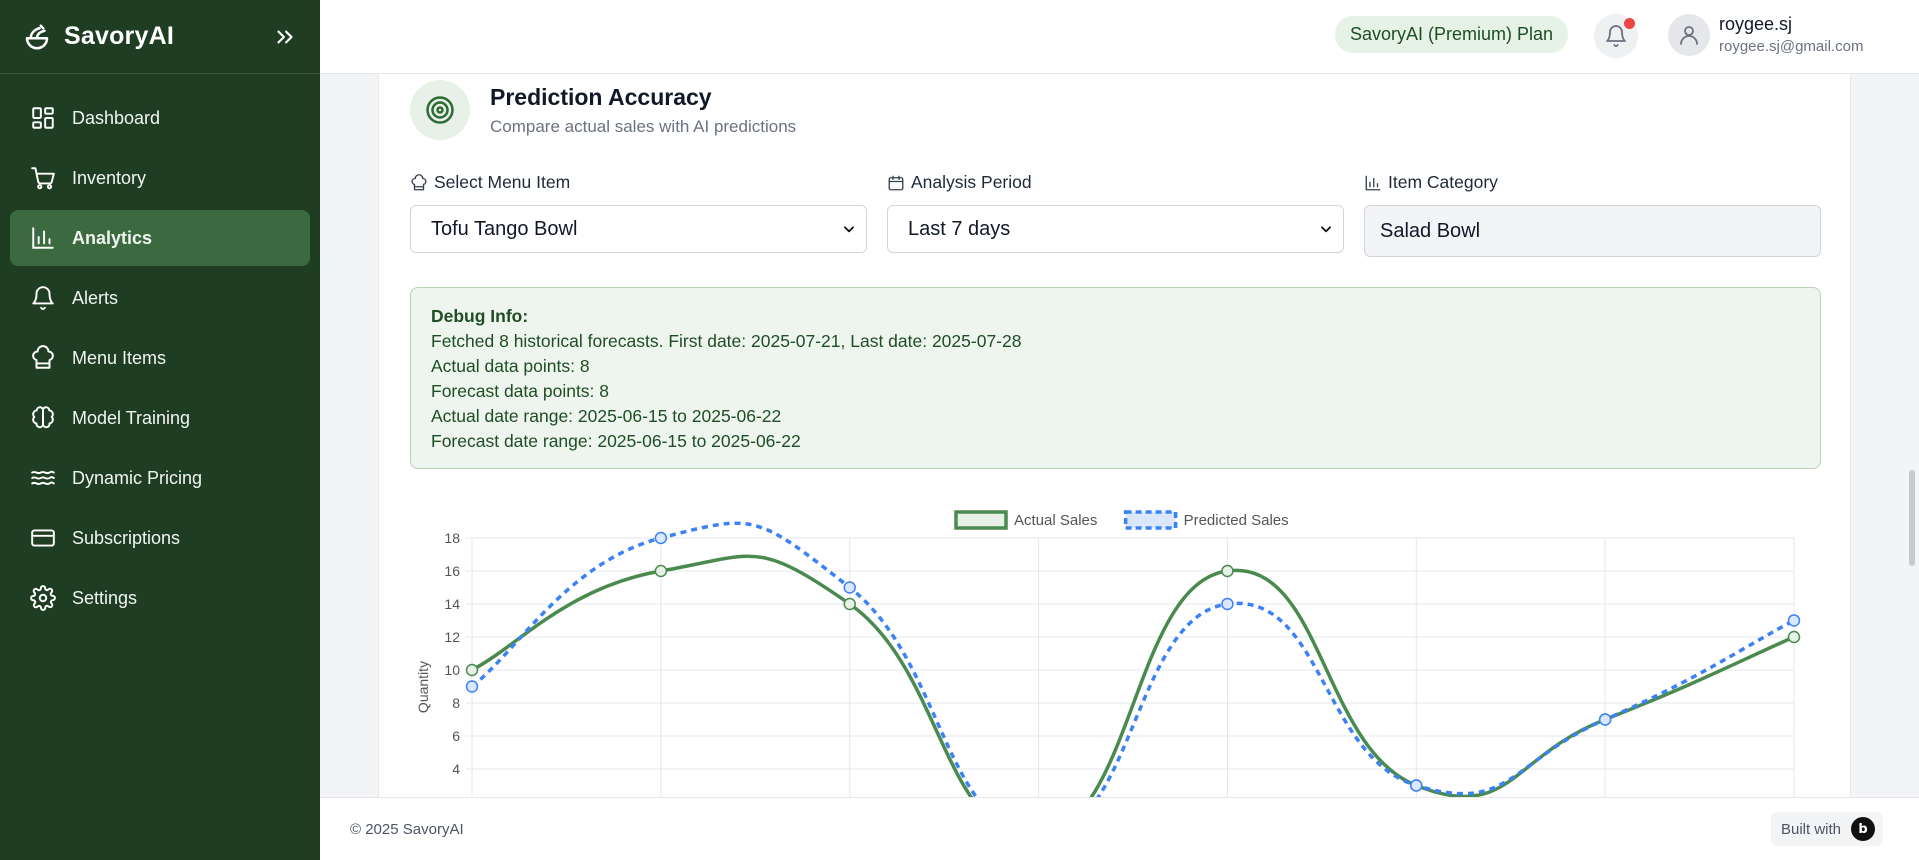  I want to click on sidebar-item-label: Subscriptions, so click(126, 537).